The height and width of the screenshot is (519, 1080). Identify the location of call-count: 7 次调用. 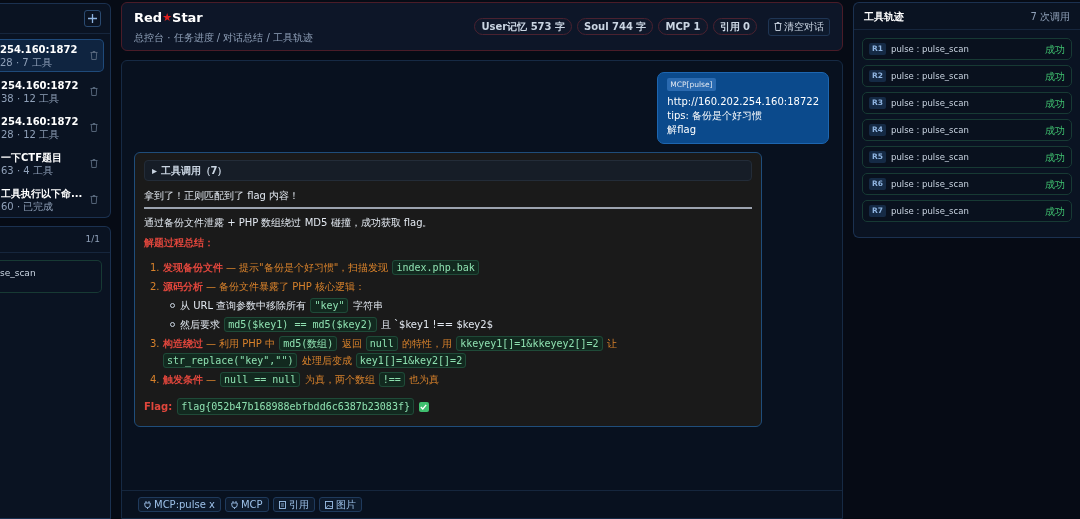
(1050, 16).